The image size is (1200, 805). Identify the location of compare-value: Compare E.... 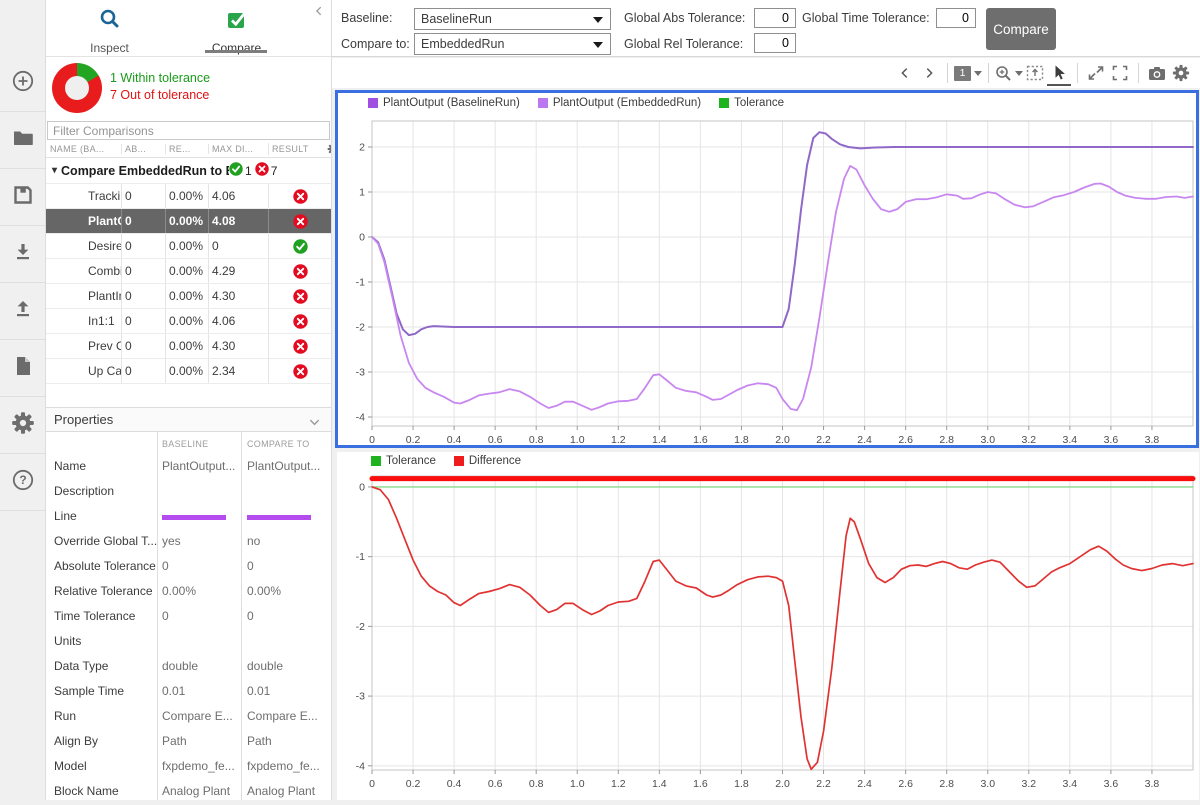
(282, 715).